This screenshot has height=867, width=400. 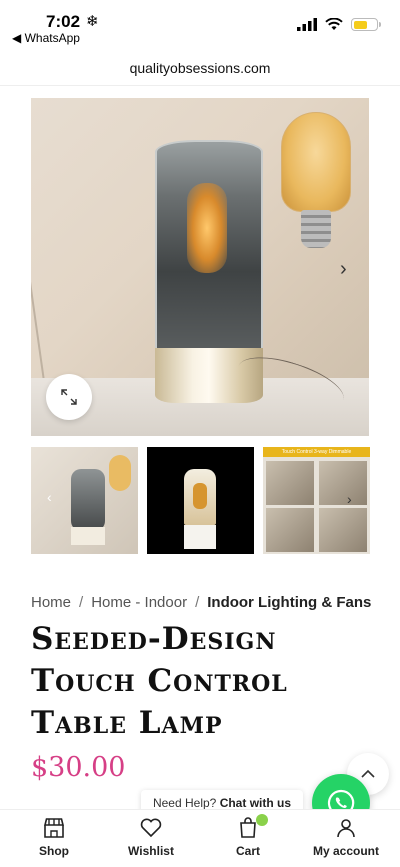 I want to click on heart-icon, so click(x=151, y=828).